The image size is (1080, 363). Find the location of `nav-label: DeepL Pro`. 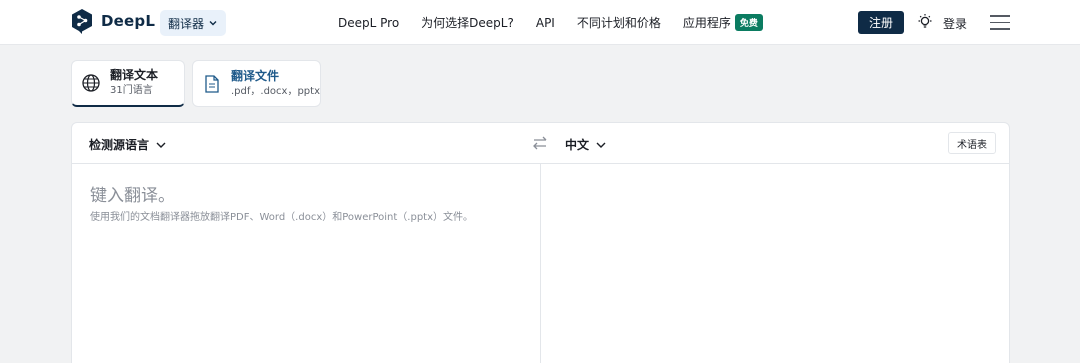

nav-label: DeepL Pro is located at coordinates (369, 22).